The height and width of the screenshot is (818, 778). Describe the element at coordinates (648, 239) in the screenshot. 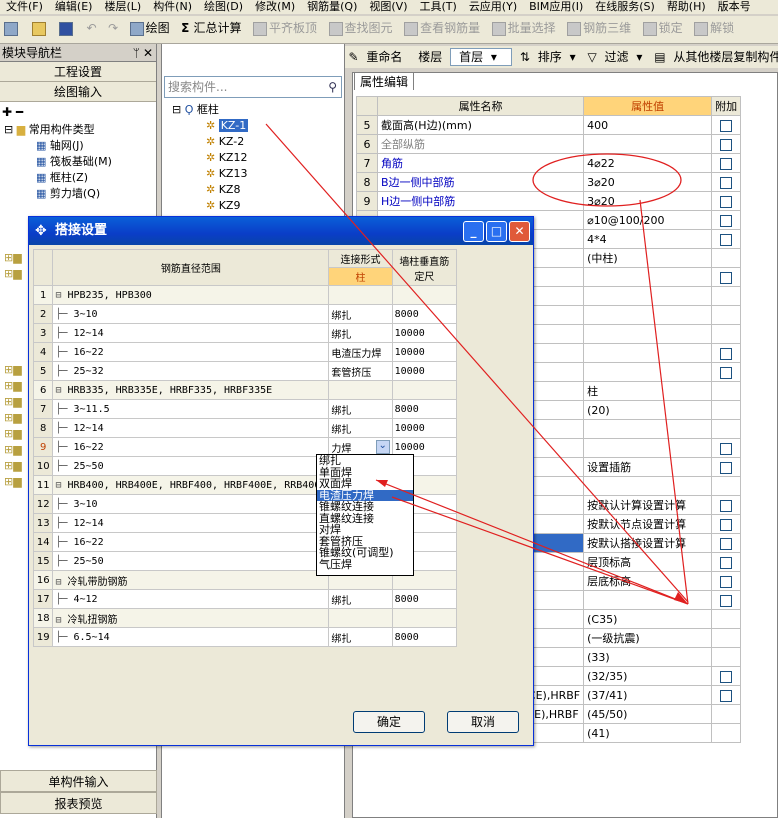

I see `prop-value: 4*4` at that location.